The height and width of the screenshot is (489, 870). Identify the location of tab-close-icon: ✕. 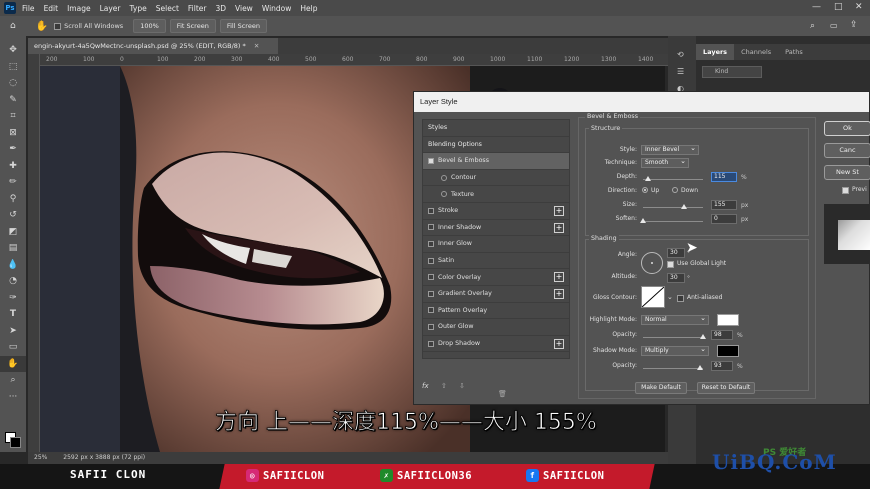
(256, 46).